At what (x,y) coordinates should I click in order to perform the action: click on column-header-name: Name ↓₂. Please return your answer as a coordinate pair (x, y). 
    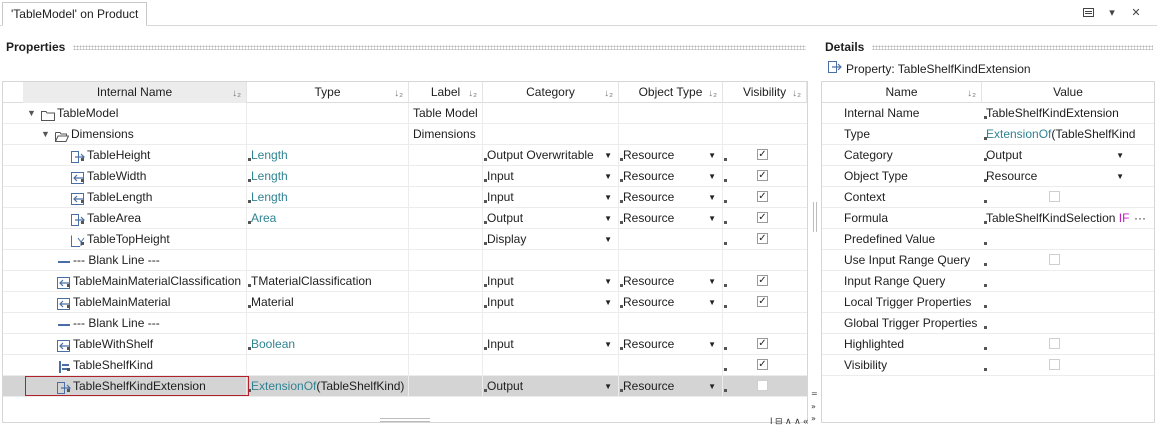
    Looking at the image, I should click on (902, 92).